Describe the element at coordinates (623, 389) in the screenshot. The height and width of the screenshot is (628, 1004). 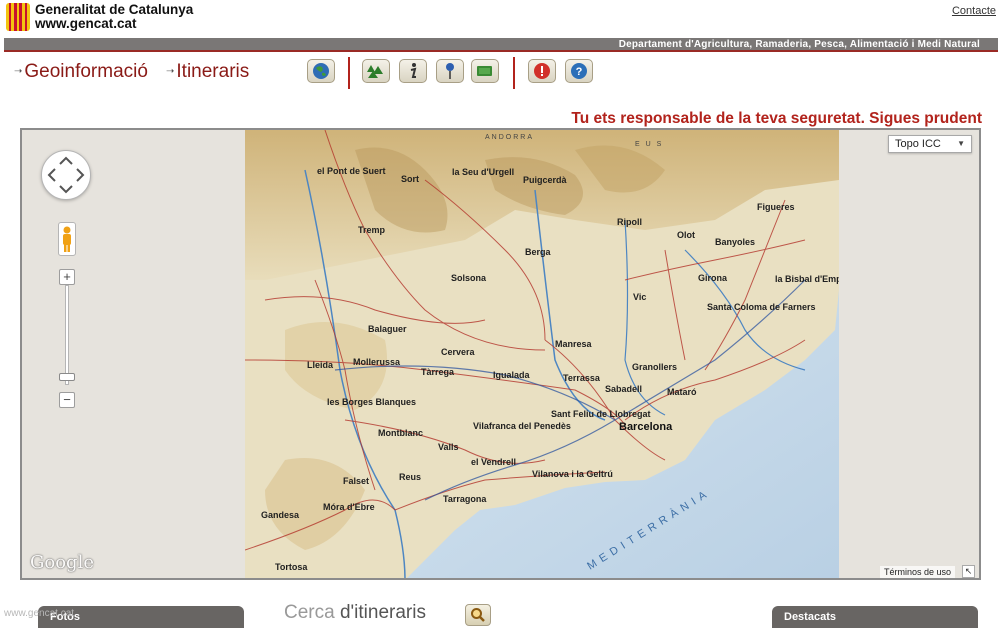
I see `town-label: Sabadell` at that location.